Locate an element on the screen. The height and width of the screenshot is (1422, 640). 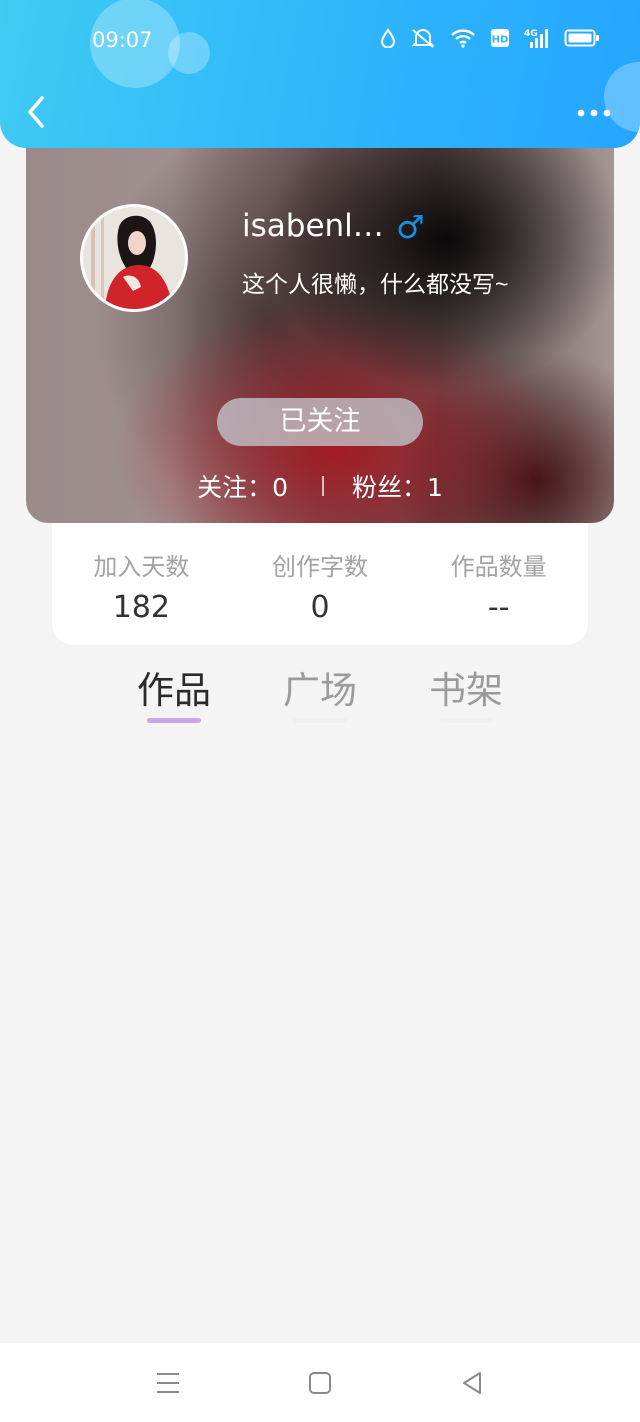
tab-bookshelf: 书架 is located at coordinates (466, 691).